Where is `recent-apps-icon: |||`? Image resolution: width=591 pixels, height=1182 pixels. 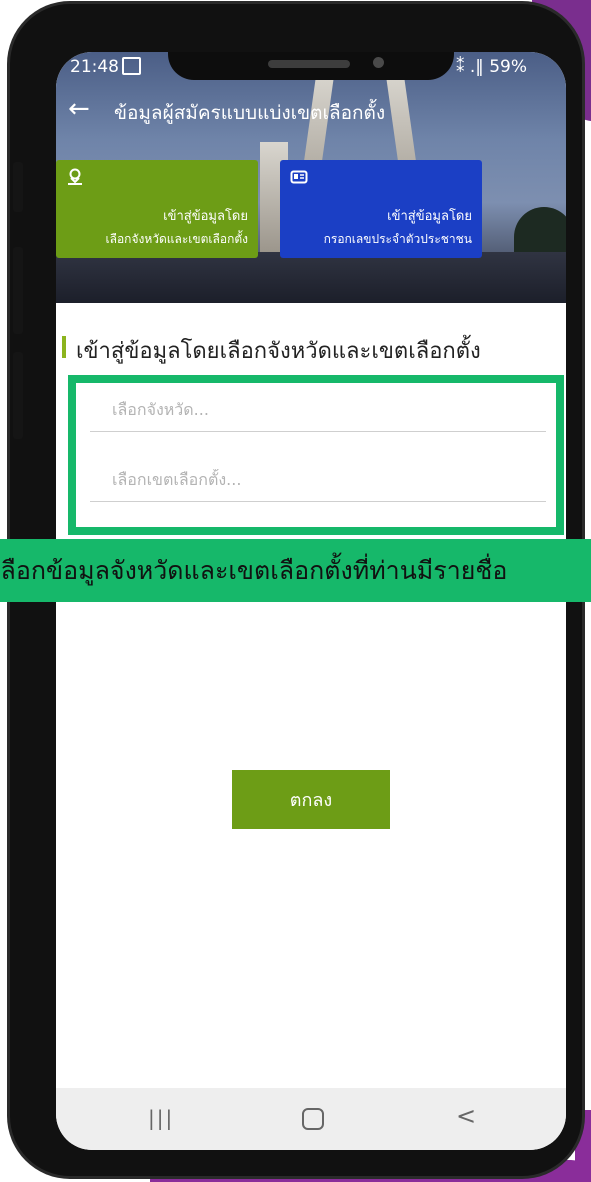
recent-apps-icon: ||| is located at coordinates (161, 1118).